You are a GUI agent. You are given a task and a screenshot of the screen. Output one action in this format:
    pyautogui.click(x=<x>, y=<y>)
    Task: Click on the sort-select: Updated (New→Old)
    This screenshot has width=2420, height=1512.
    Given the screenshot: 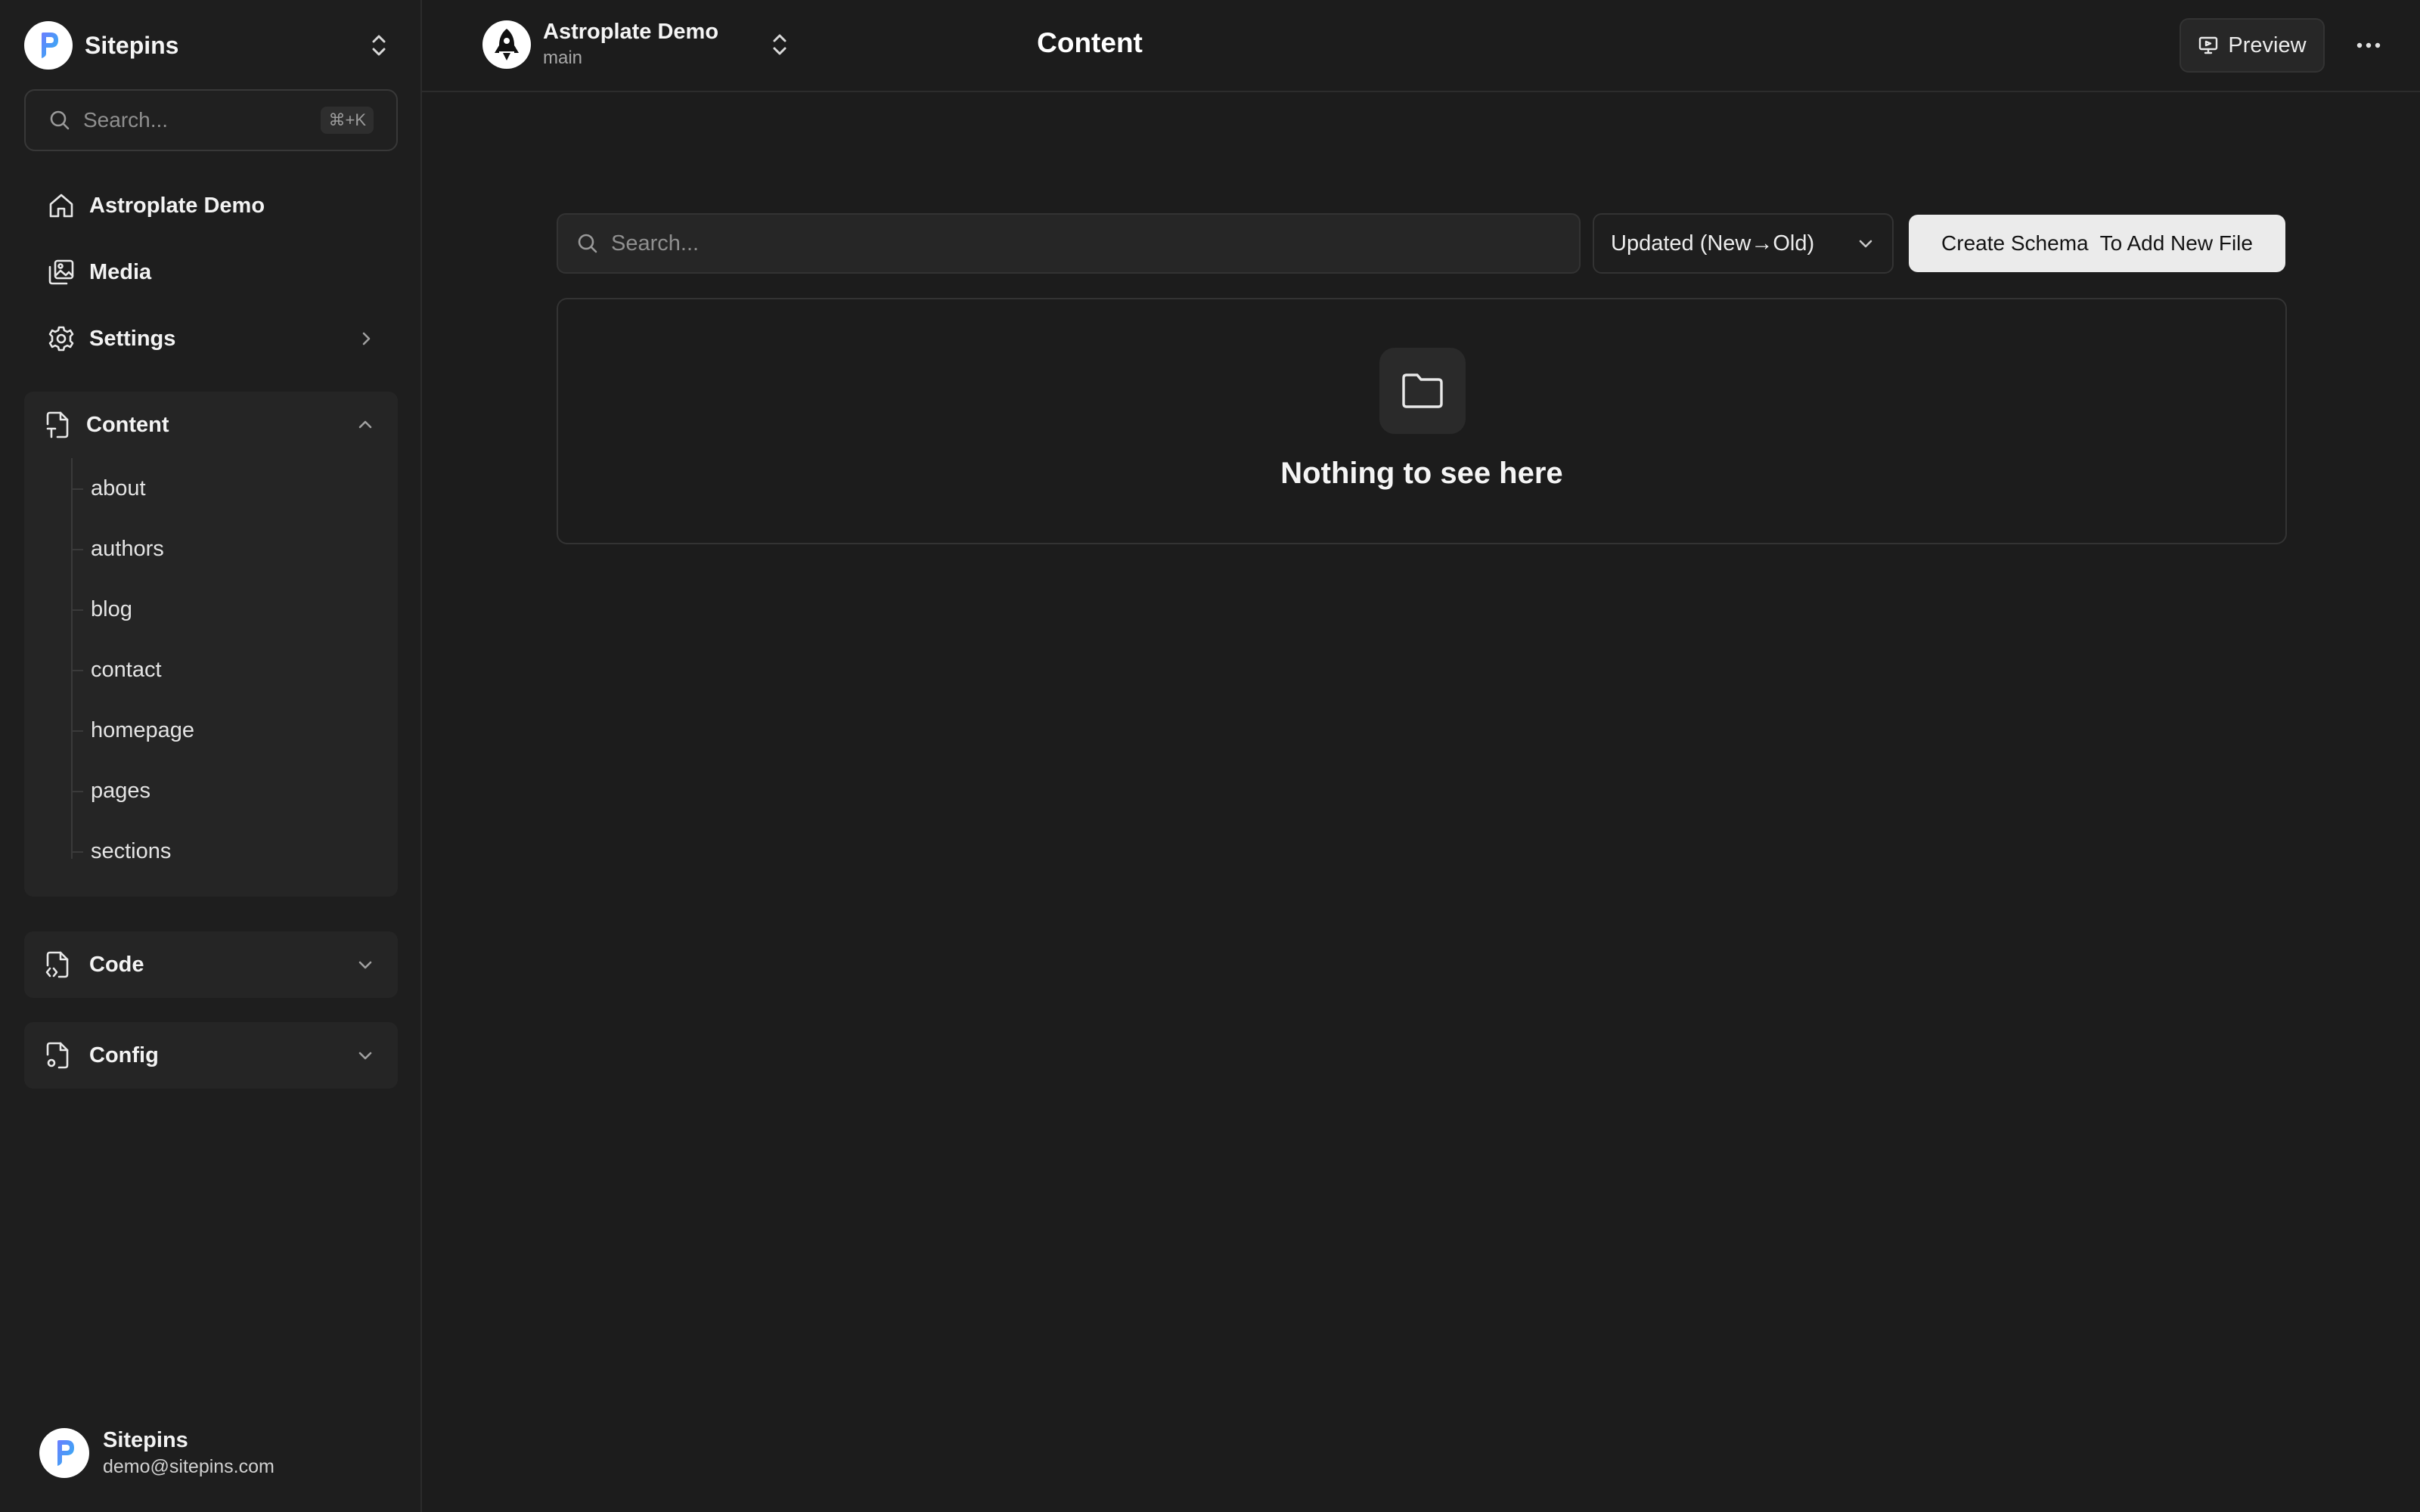 What is the action you would take?
    pyautogui.click(x=1743, y=243)
    